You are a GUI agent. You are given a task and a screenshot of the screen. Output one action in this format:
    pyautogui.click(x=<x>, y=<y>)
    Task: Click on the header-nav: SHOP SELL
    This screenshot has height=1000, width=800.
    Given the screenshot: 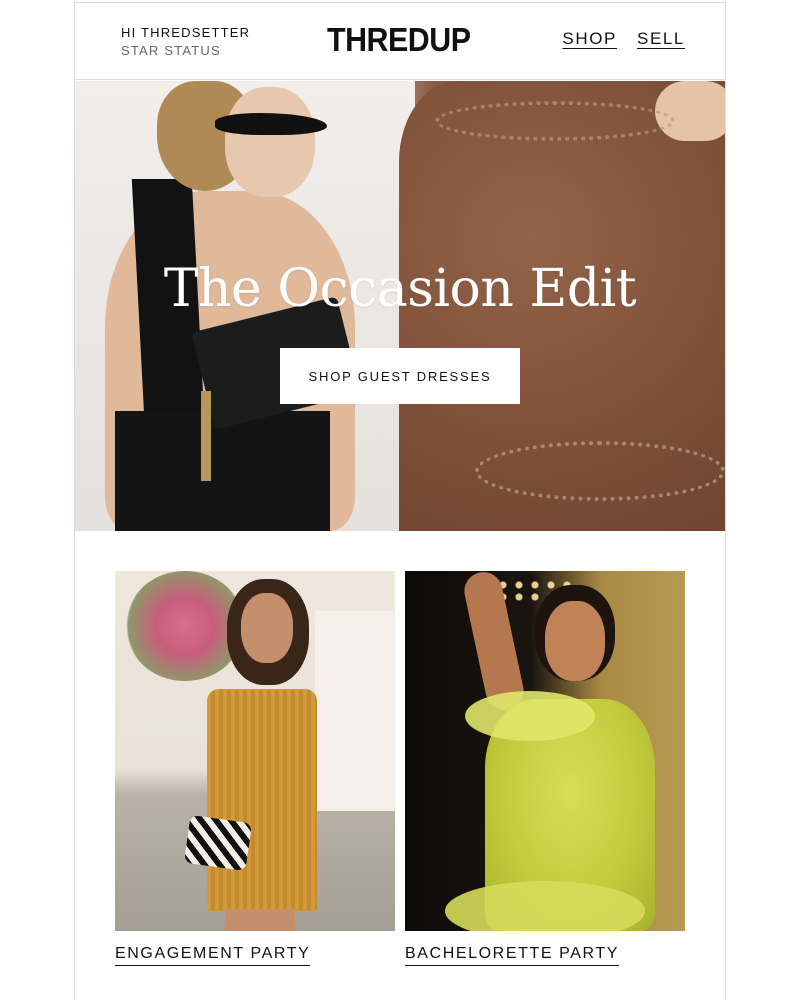 What is the action you would take?
    pyautogui.click(x=623, y=39)
    